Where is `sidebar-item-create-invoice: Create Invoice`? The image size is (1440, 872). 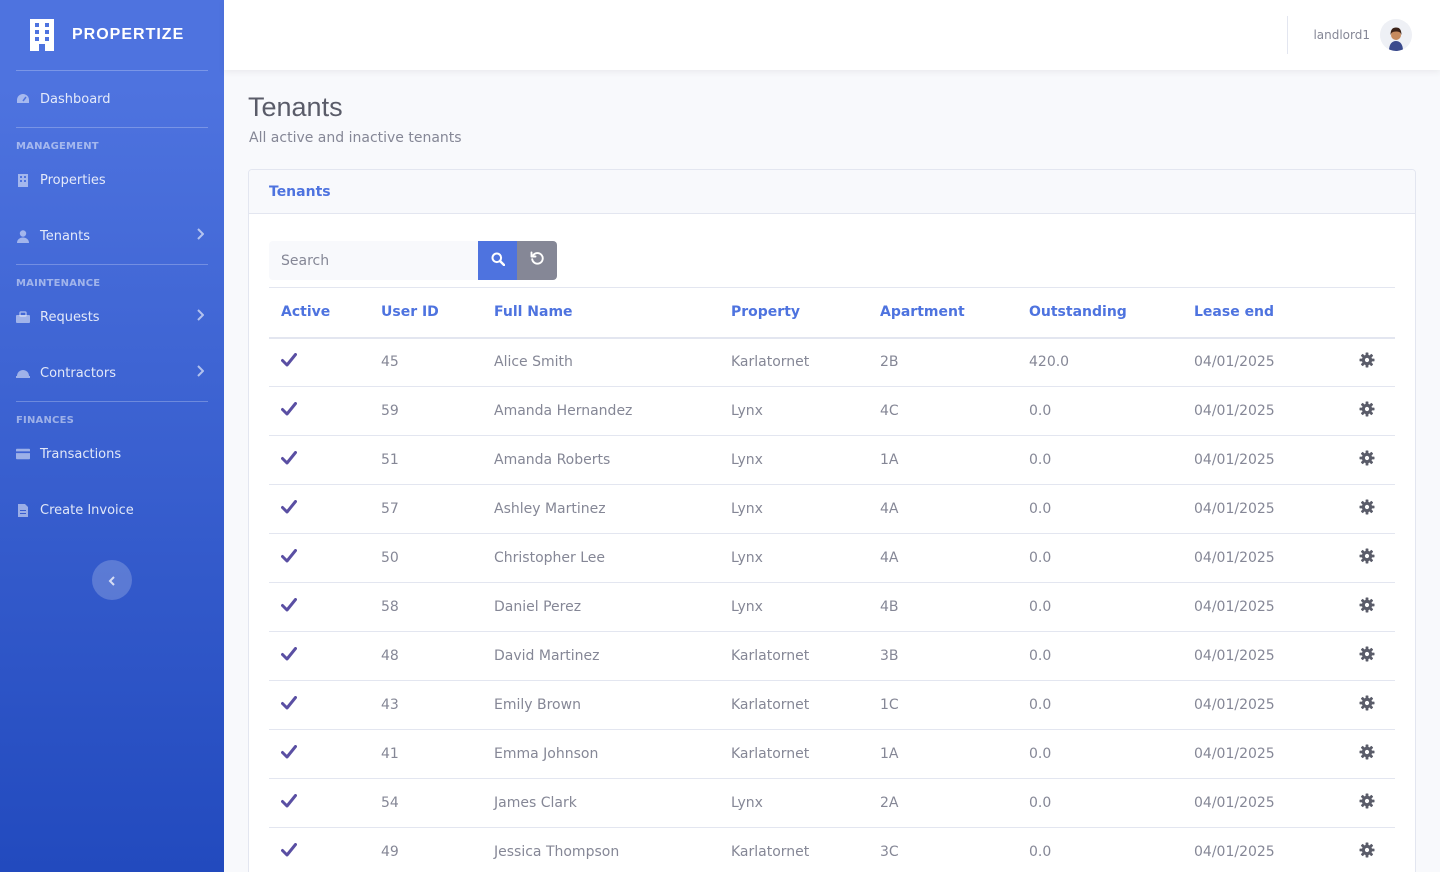 sidebar-item-create-invoice: Create Invoice is located at coordinates (112, 510).